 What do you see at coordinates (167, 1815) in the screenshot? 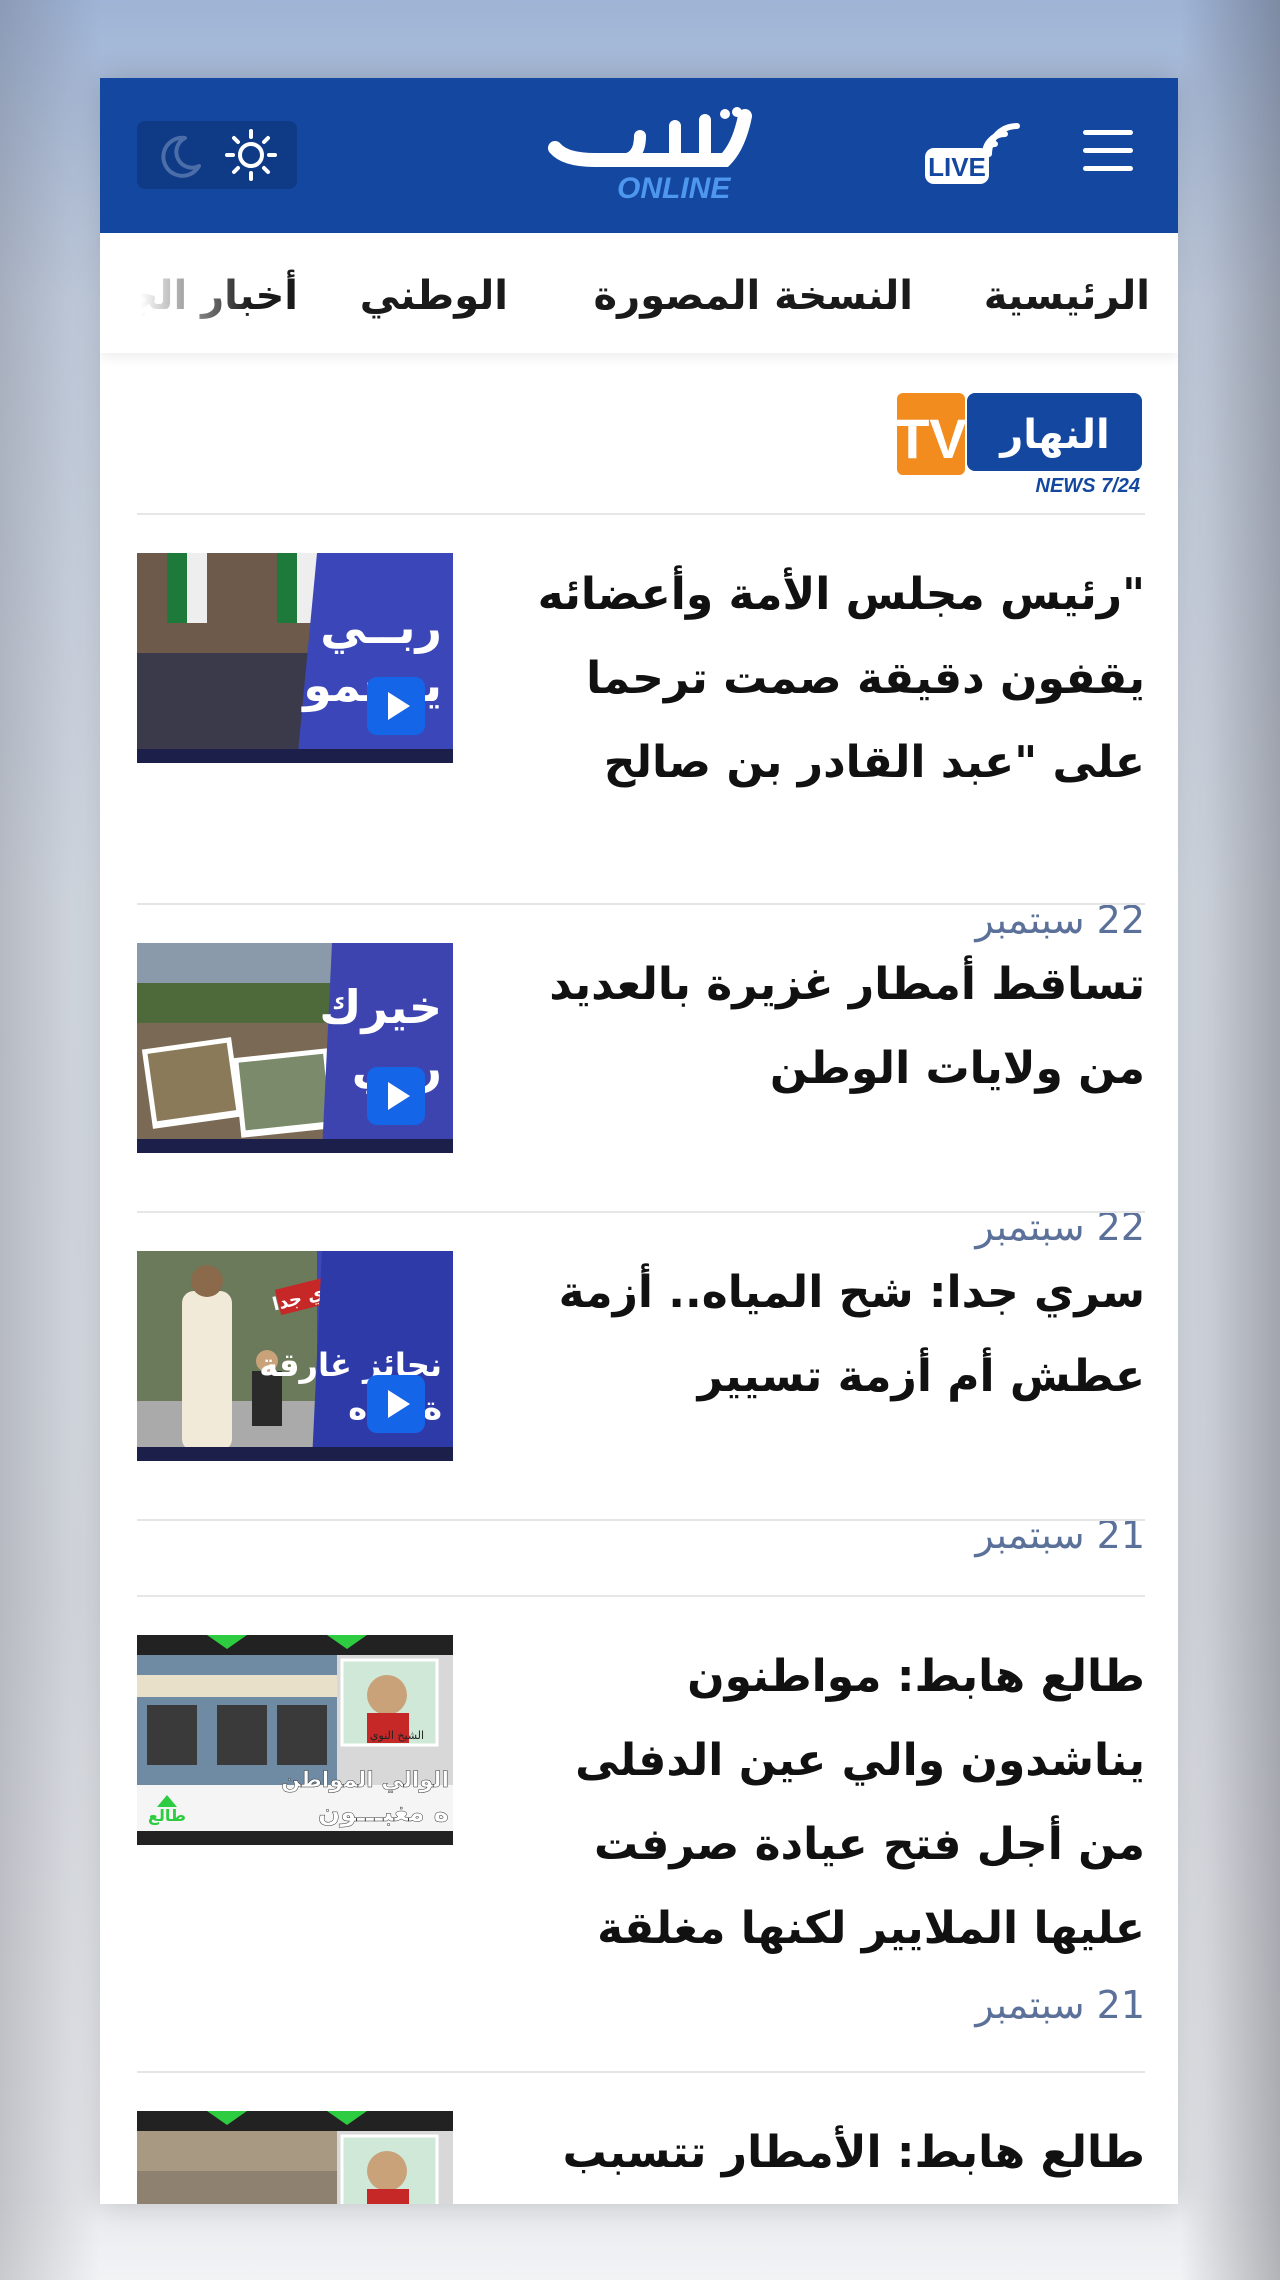
I see `svg-text: طالع` at bounding box center [167, 1815].